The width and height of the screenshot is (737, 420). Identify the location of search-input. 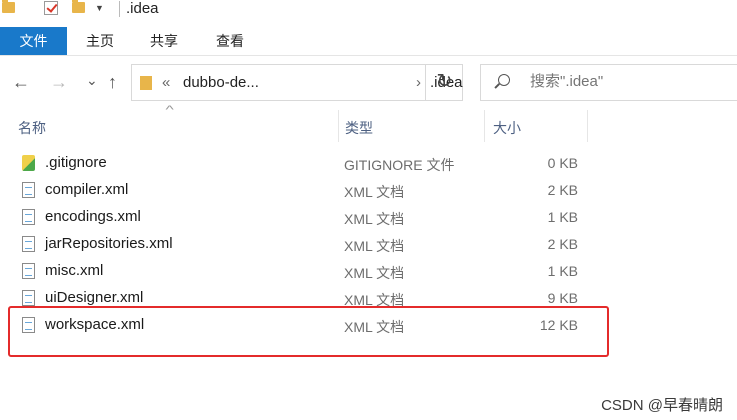
(630, 81).